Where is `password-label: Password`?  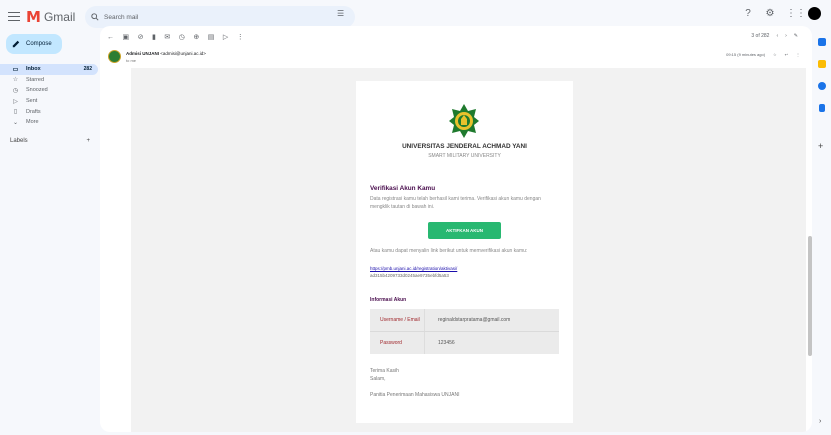
password-label: Password is located at coordinates (391, 343).